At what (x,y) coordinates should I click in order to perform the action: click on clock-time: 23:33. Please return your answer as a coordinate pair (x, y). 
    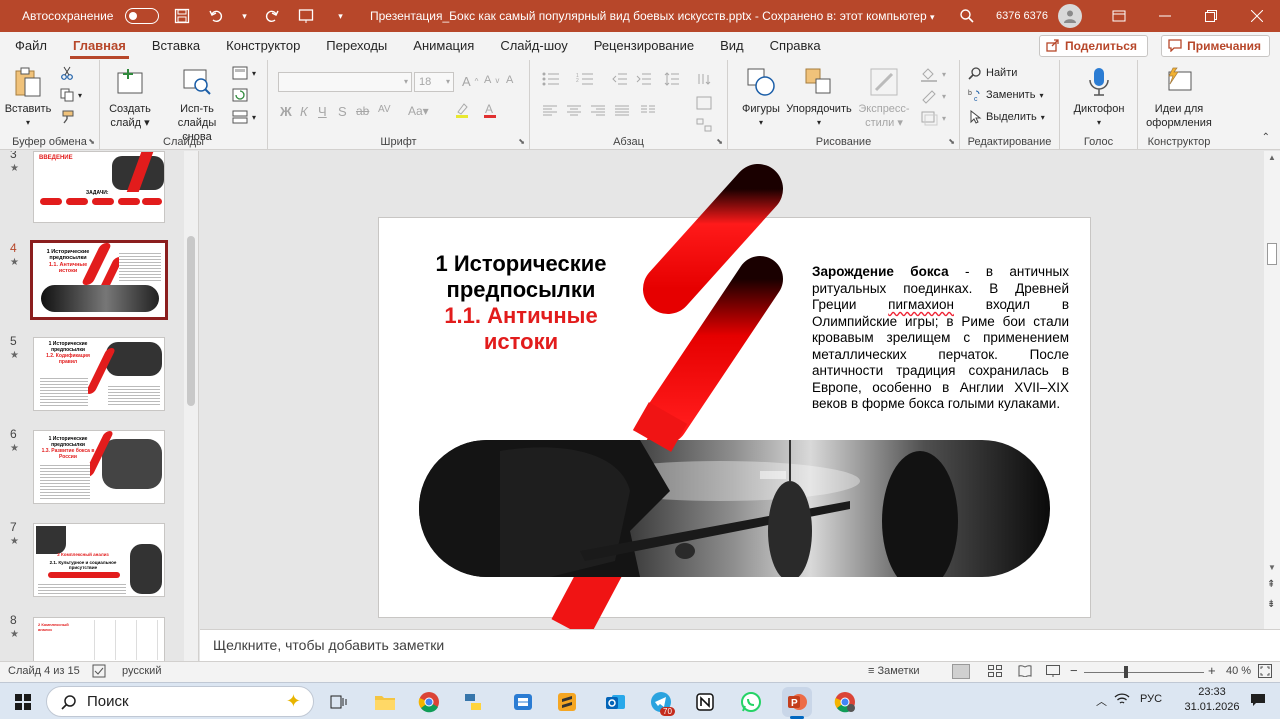
    Looking at the image, I should click on (1212, 692).